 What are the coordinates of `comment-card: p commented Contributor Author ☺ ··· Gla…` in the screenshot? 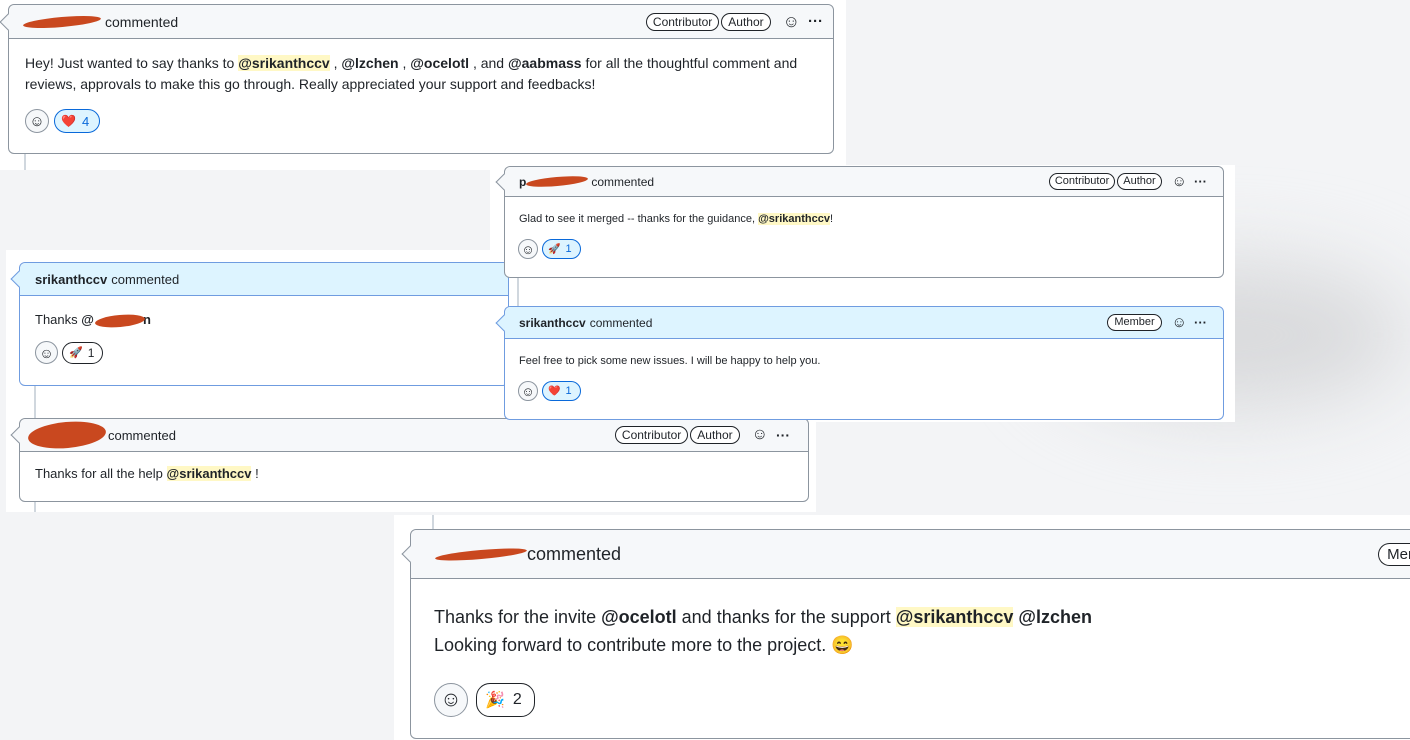 It's located at (864, 222).